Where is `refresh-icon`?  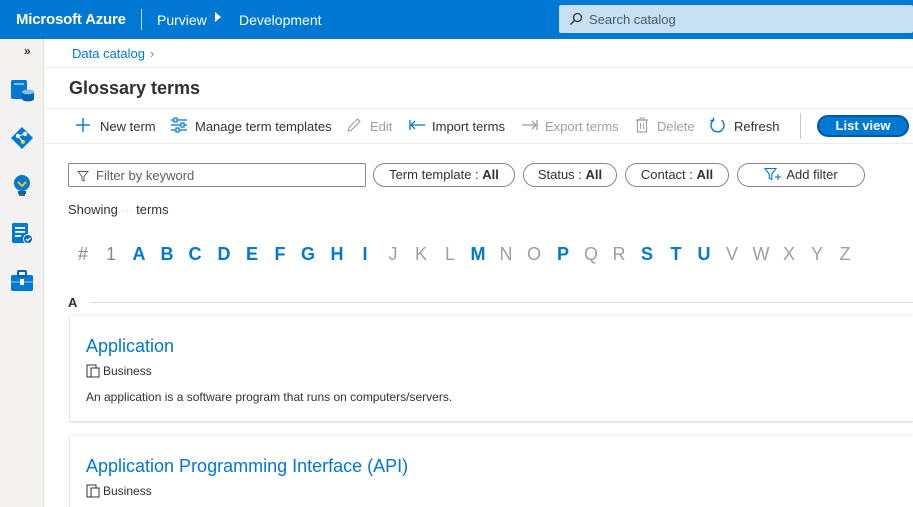 refresh-icon is located at coordinates (717, 125).